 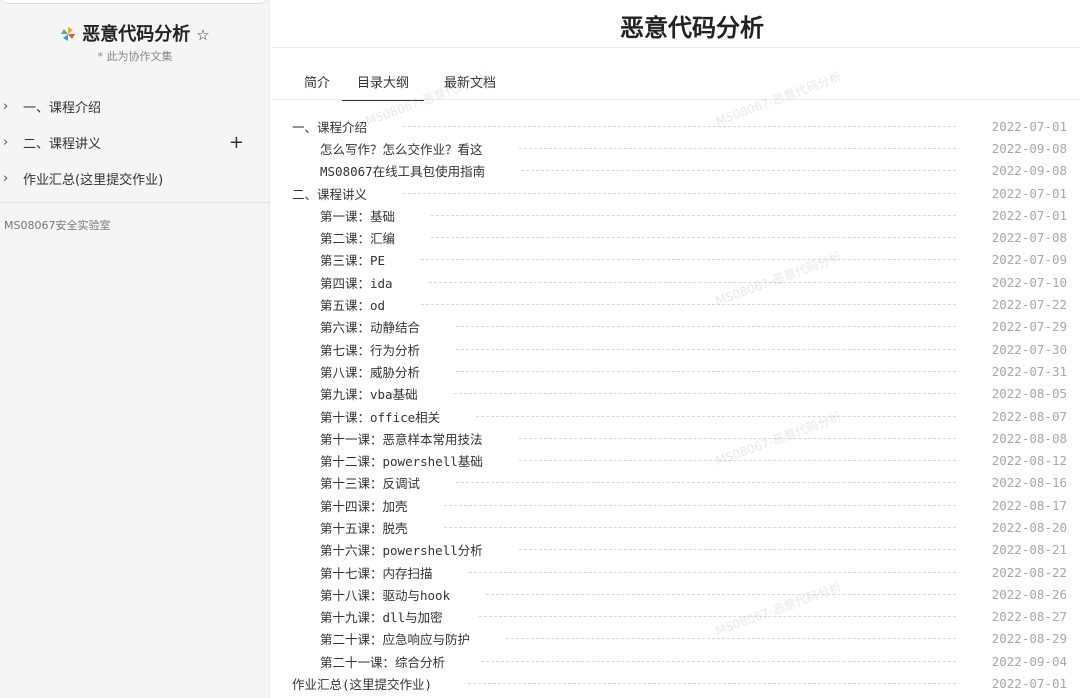 I want to click on outline-row: 作业汇总(这里提交作业) 2022-07-01, so click(x=679, y=683).